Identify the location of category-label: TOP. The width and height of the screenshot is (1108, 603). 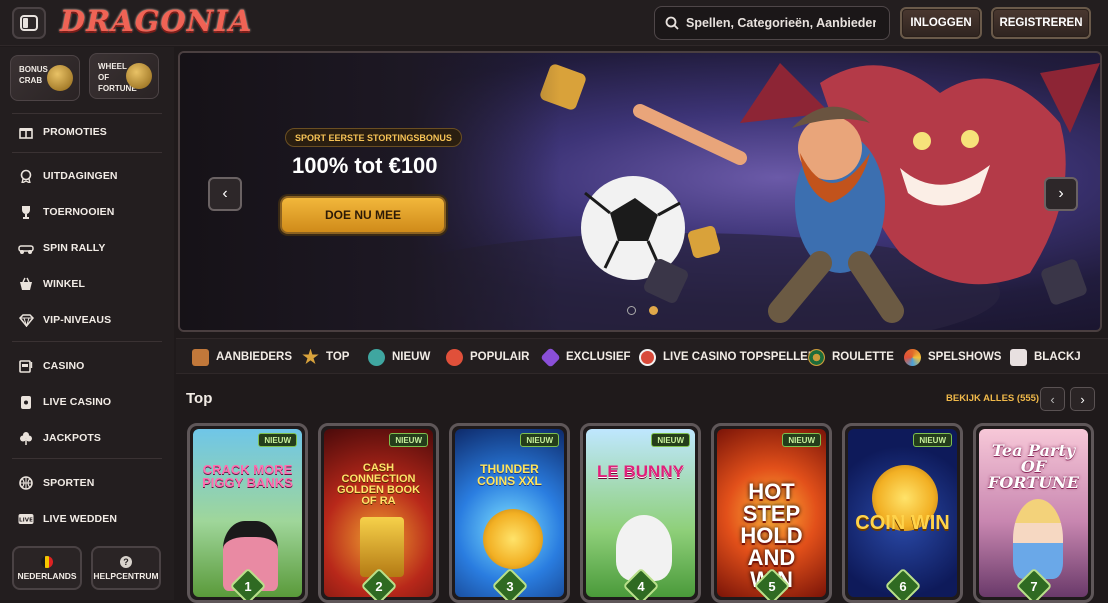
(338, 357).